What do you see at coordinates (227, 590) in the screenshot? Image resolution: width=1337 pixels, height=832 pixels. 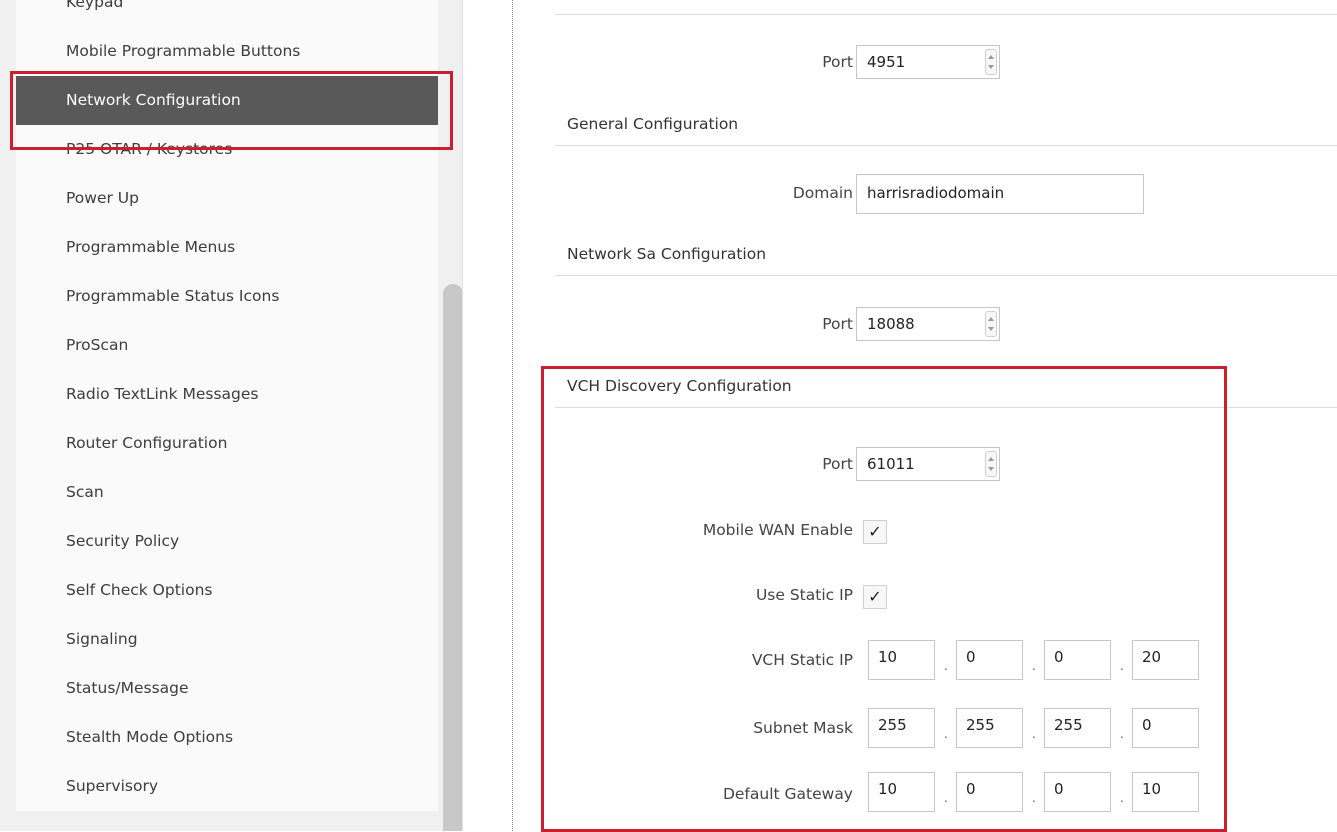 I see `sidebar-item-self-check-options: Self Check Options` at bounding box center [227, 590].